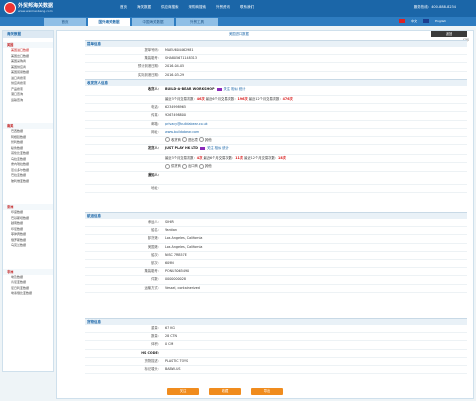 The image size is (476, 401). I want to click on buyer-name: BUILD-A-BEAR WORKSHOP, so click(190, 89).